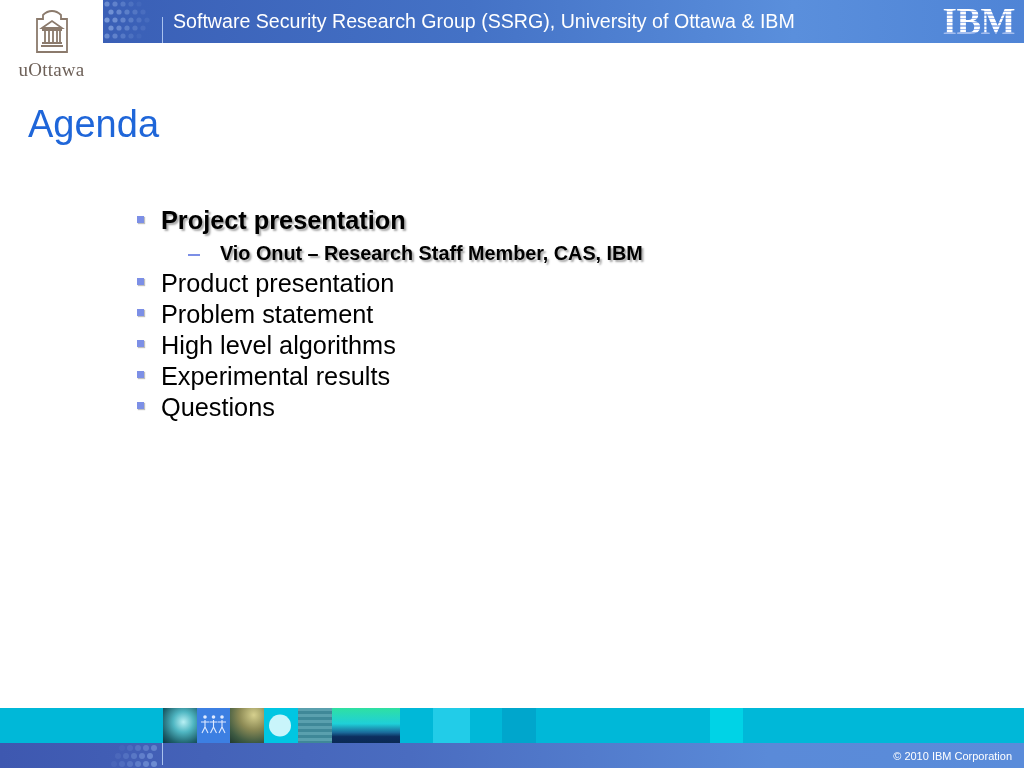  Describe the element at coordinates (213, 725) in the screenshot. I see `people-icon` at that location.